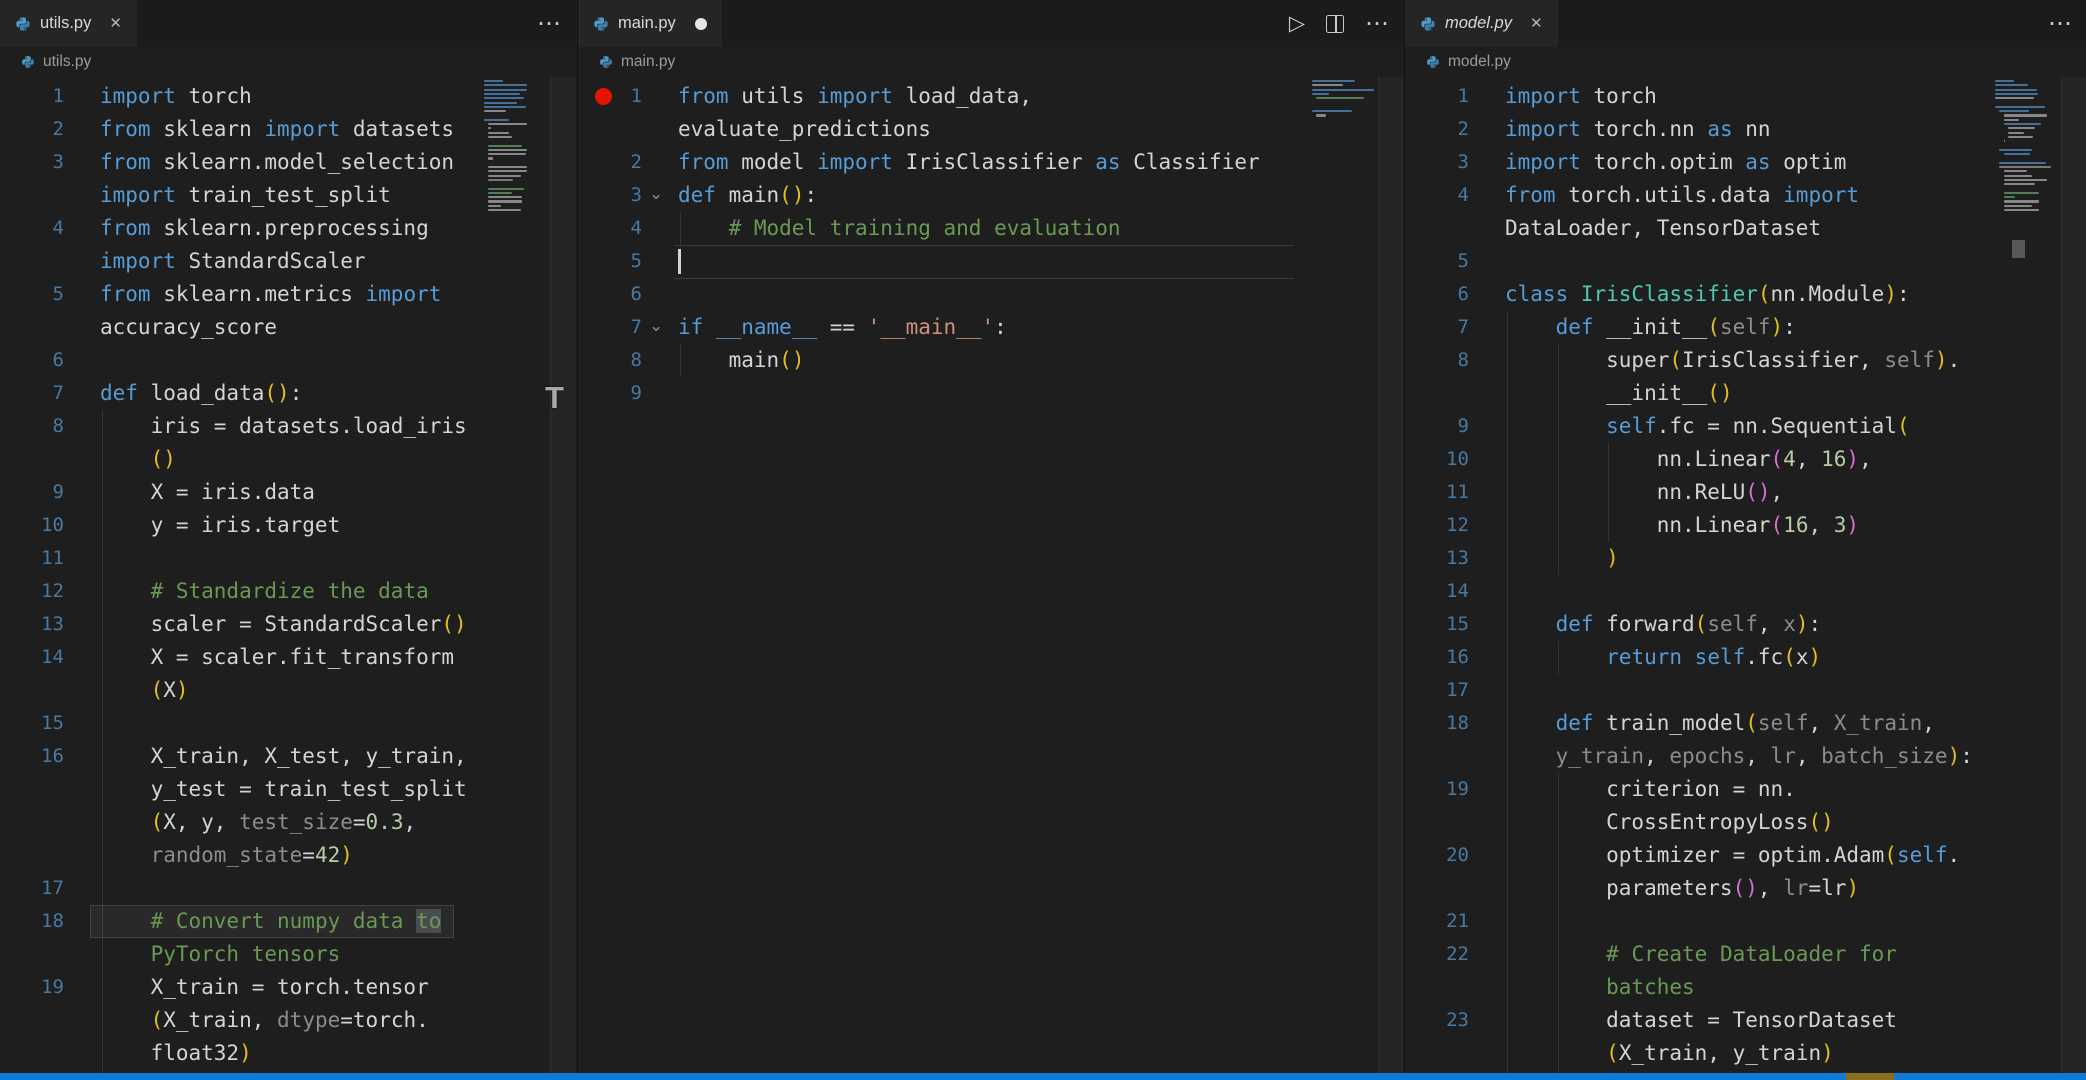 The width and height of the screenshot is (2086, 1080). Describe the element at coordinates (1745, 459) in the screenshot. I see `code-row: 10 nn.Linear(4, 16),` at that location.